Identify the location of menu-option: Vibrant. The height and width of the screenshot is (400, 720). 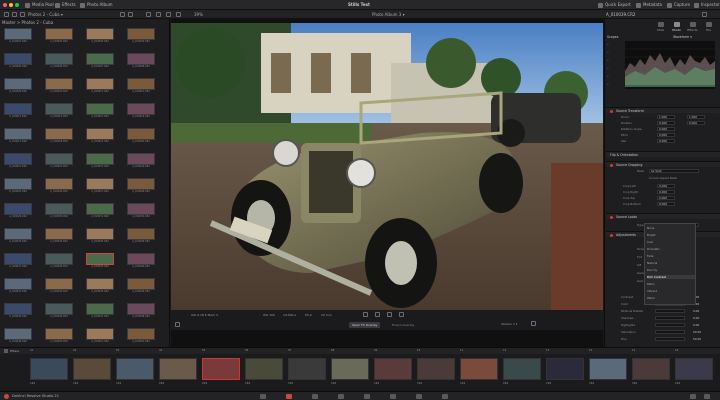
(652, 291).